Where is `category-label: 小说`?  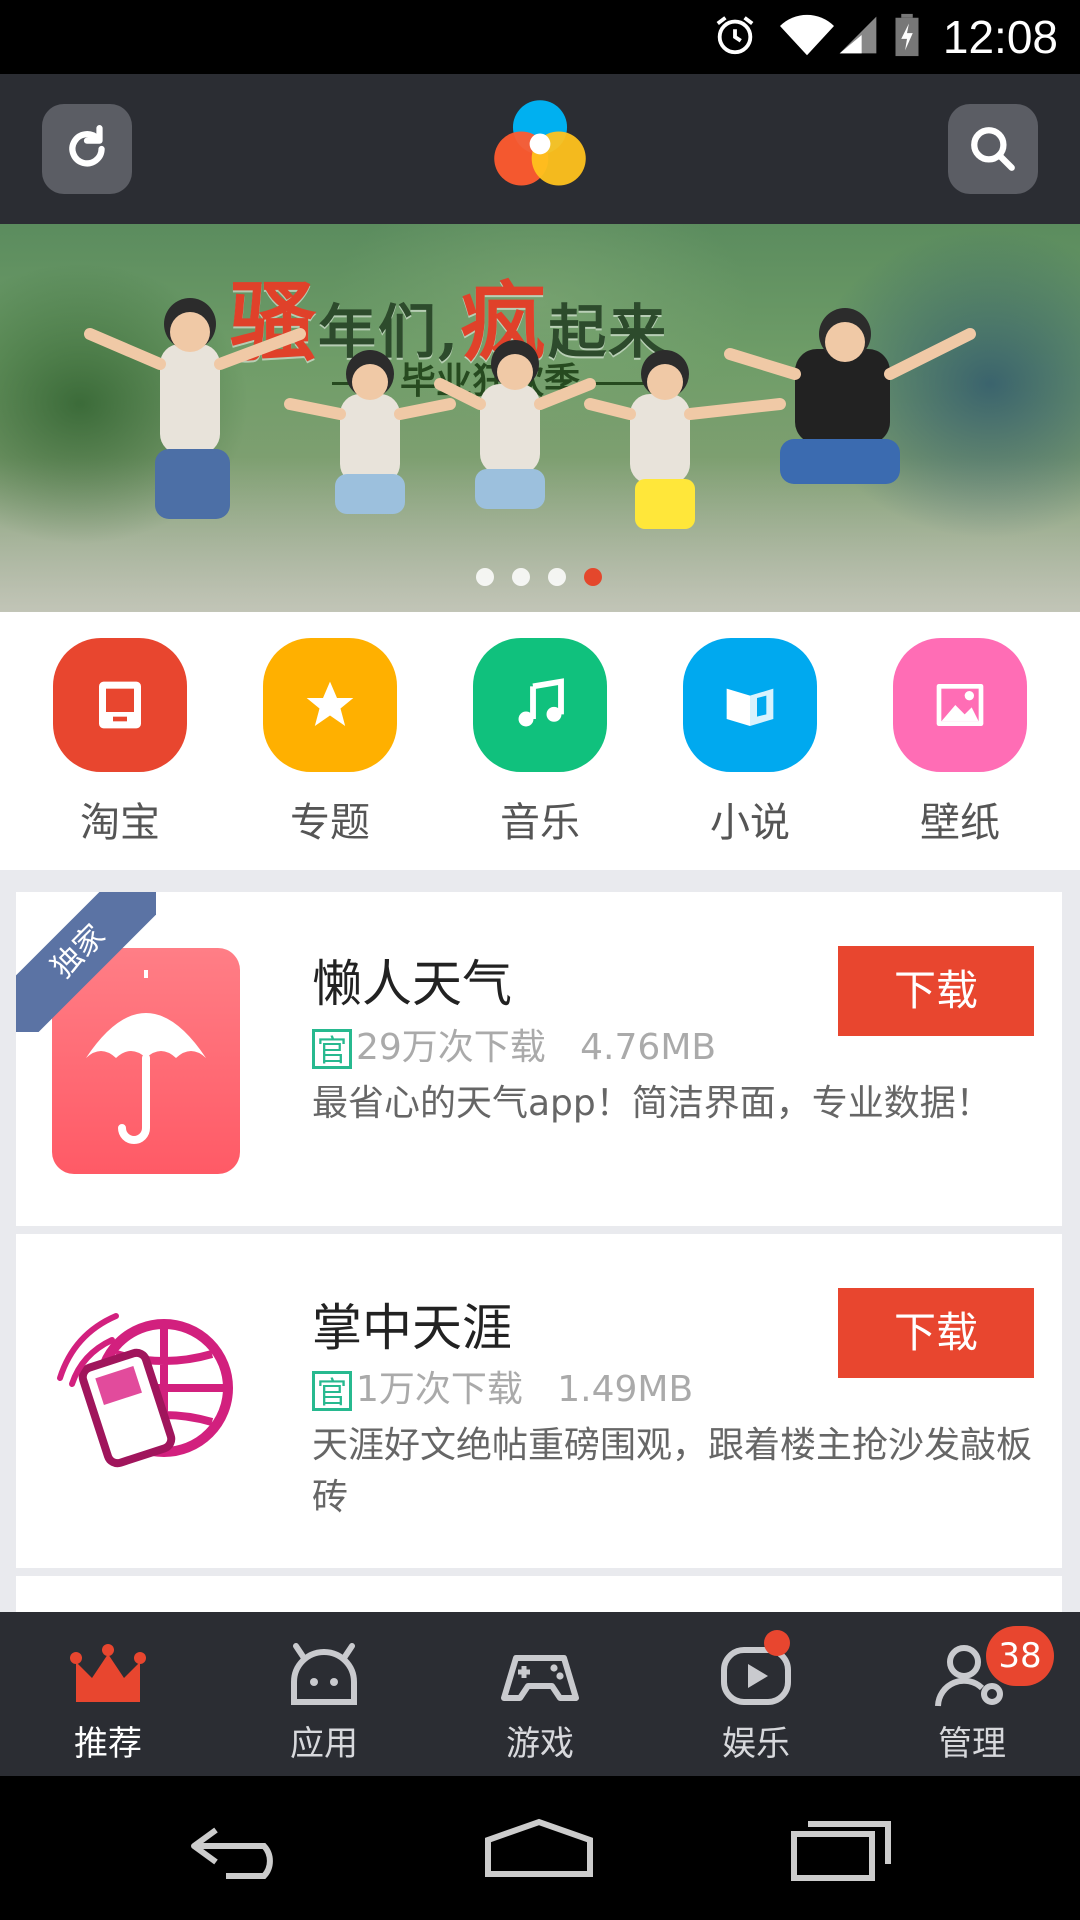
category-label: 小说 is located at coordinates (750, 823).